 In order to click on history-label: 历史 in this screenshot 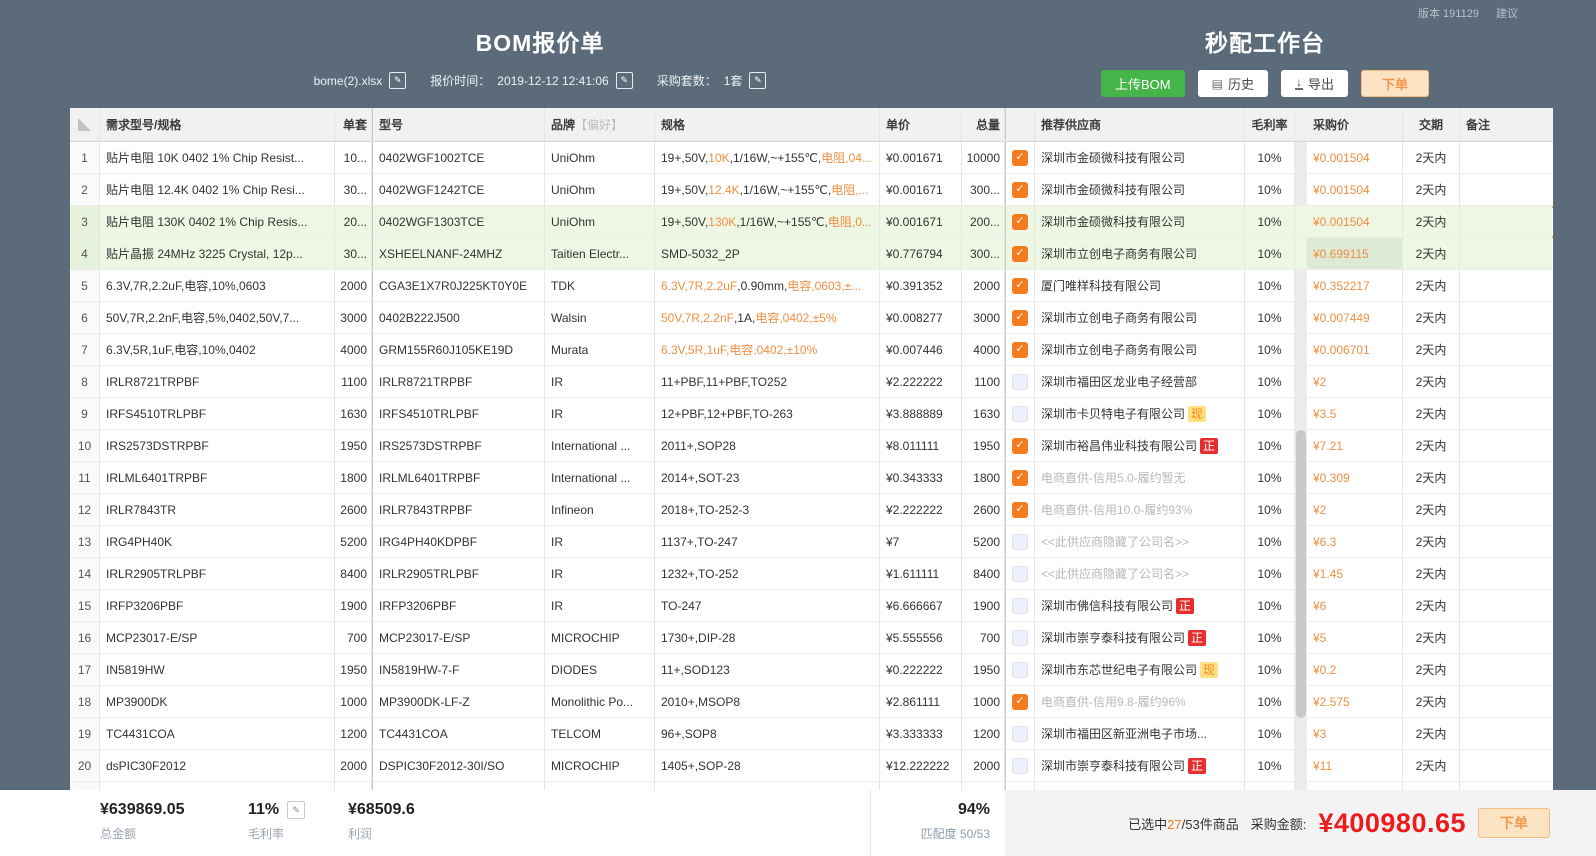, I will do `click(1240, 84)`.